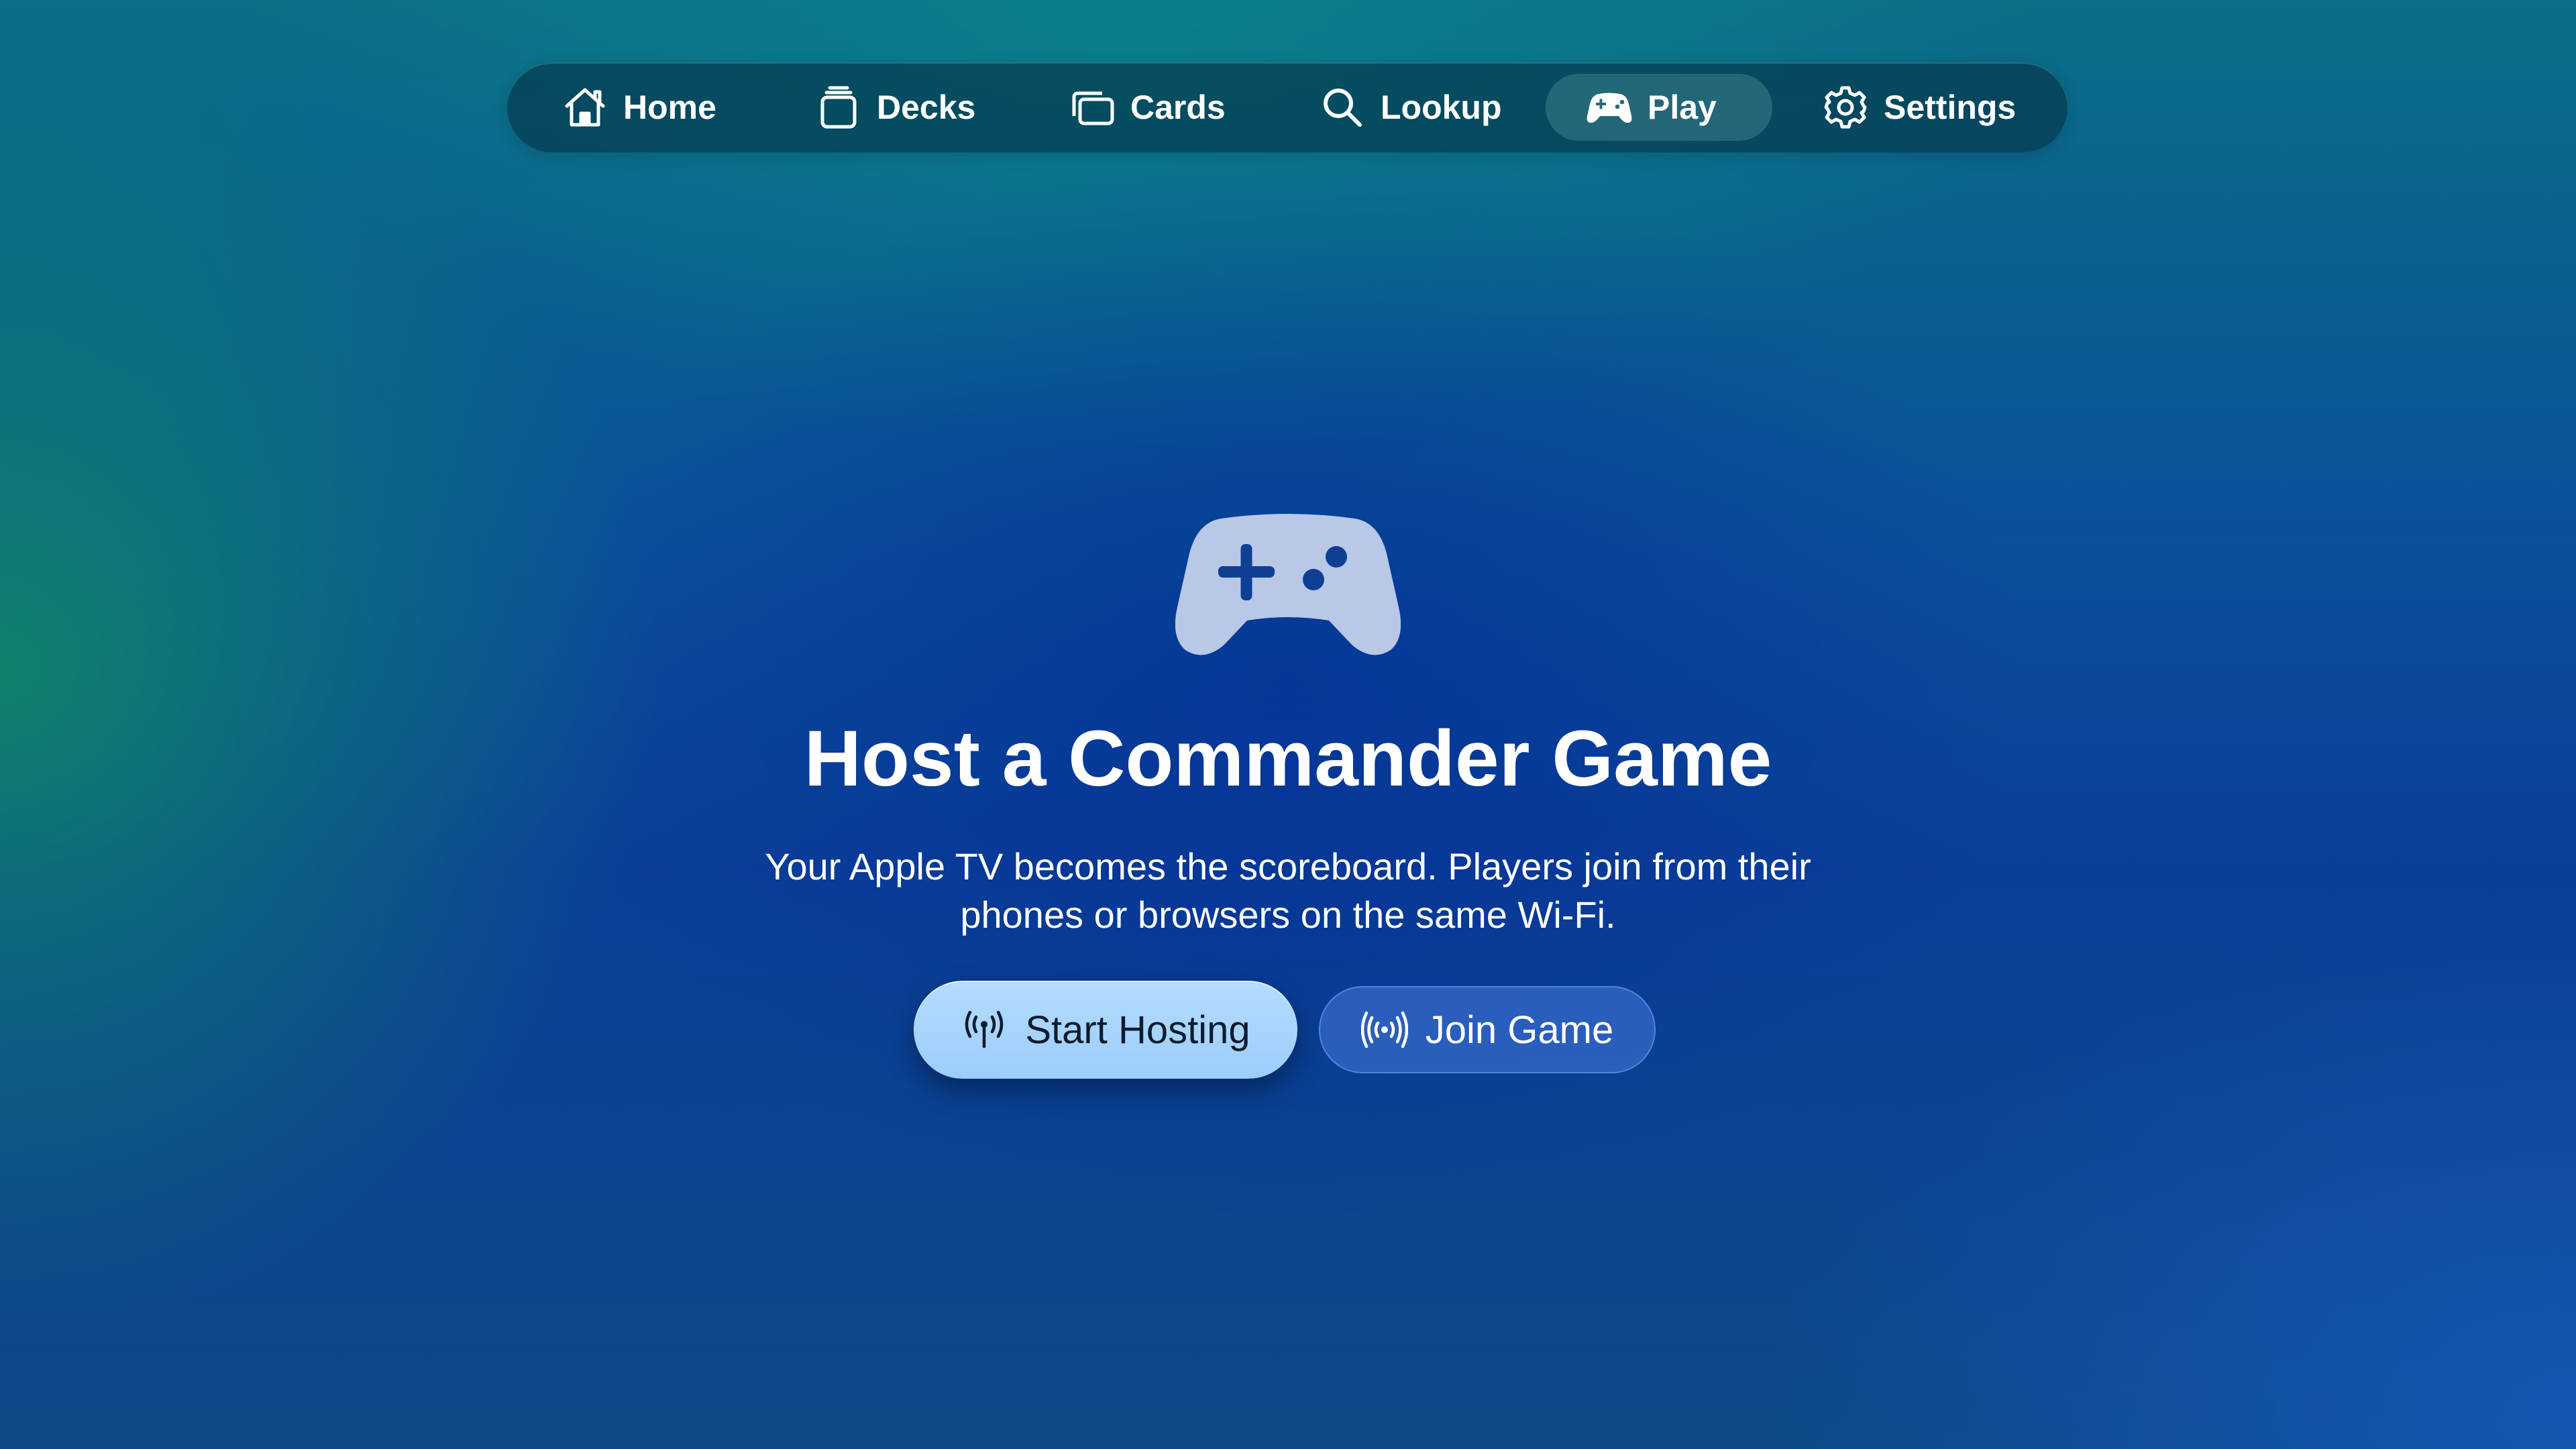 This screenshot has height=1449, width=2576. I want to click on nav-item-label: Settings, so click(1950, 107).